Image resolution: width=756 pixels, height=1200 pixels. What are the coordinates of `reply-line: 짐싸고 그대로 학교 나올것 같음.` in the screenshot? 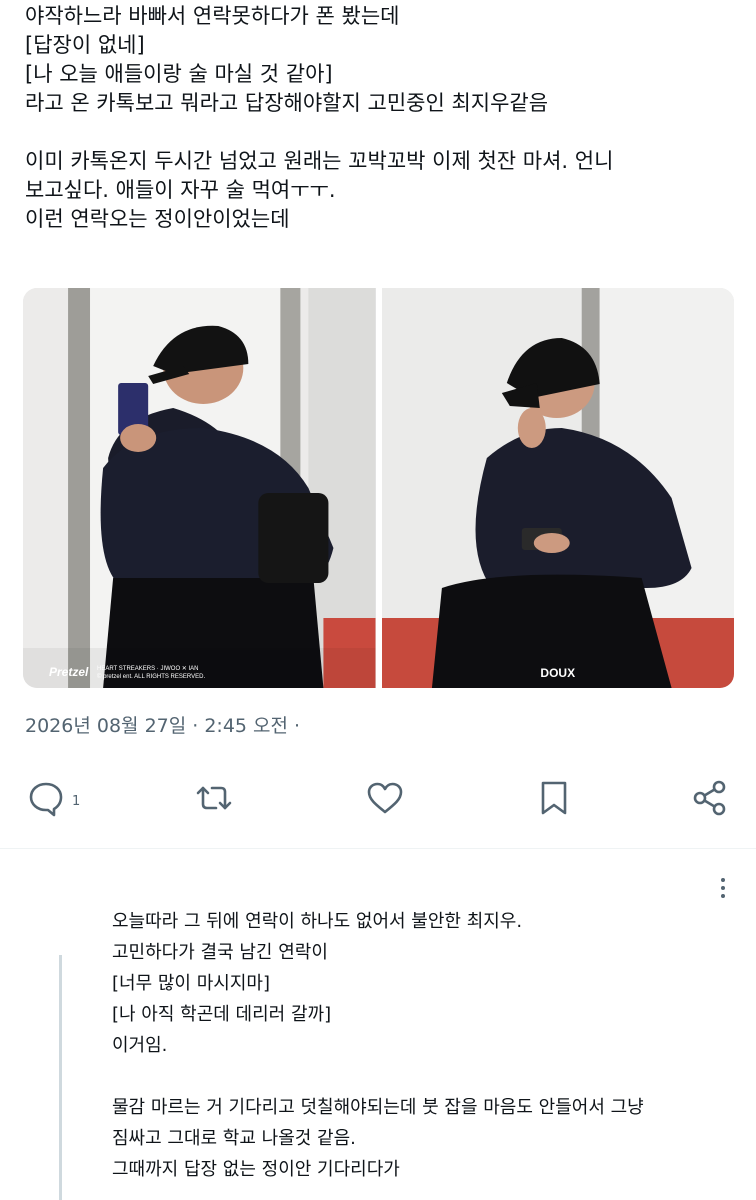 It's located at (234, 1138).